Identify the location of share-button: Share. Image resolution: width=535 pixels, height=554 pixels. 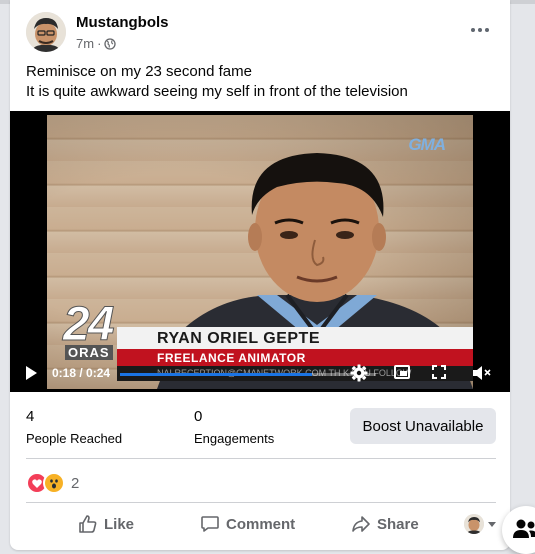
(385, 524).